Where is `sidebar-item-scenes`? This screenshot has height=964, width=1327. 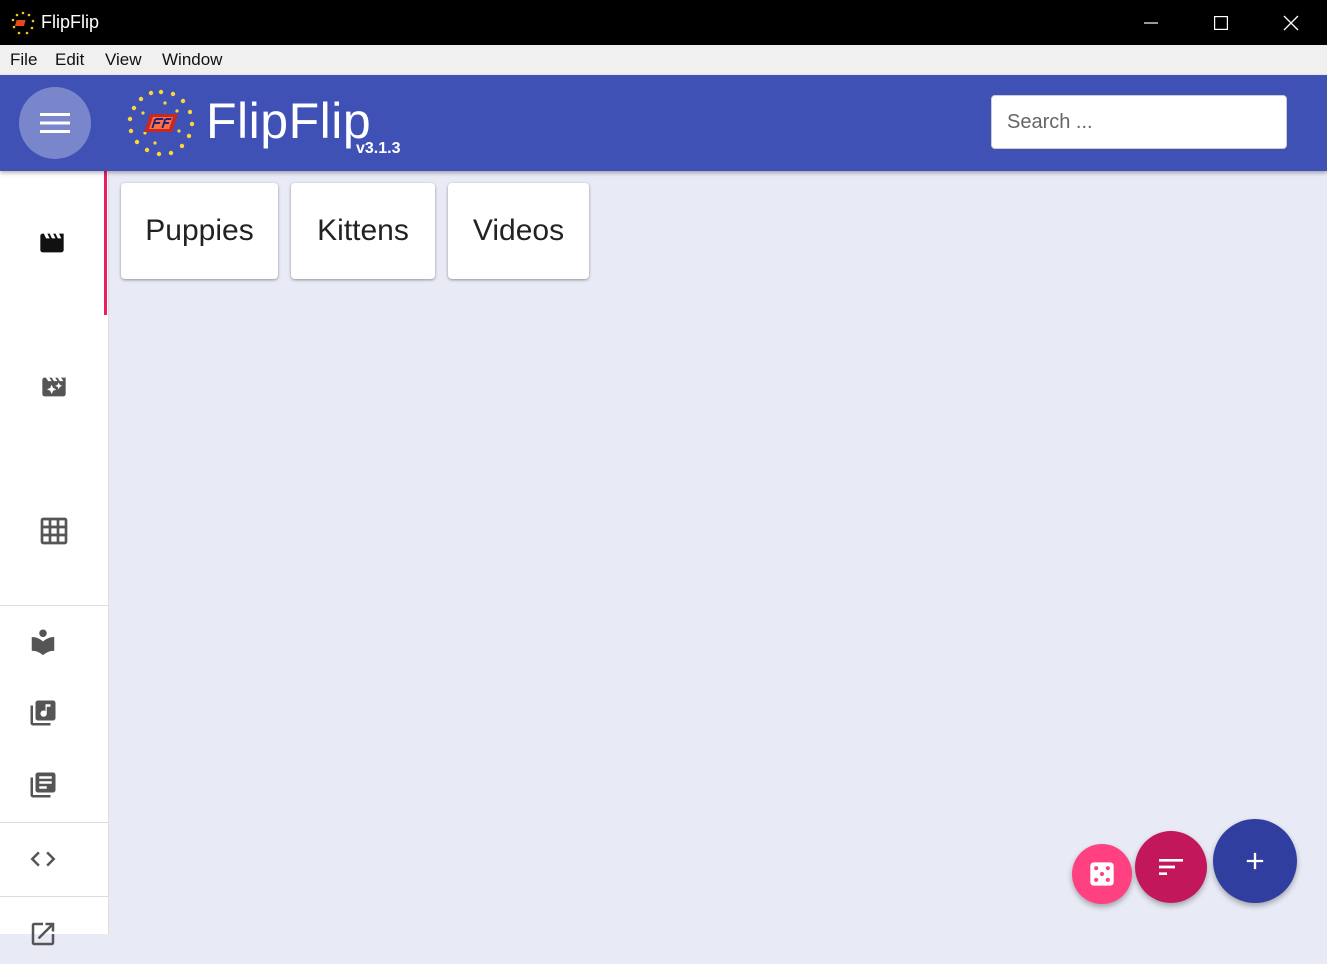
sidebar-item-scenes is located at coordinates (53, 243).